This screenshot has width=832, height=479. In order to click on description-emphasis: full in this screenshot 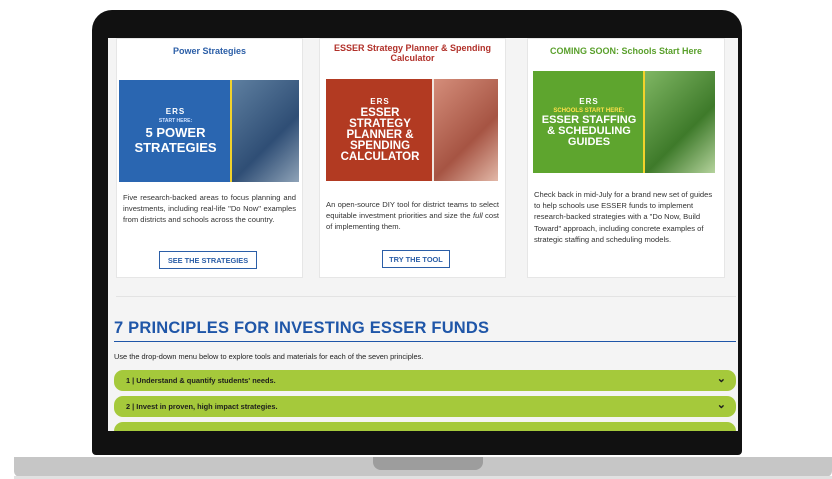, I will do `click(478, 216)`.